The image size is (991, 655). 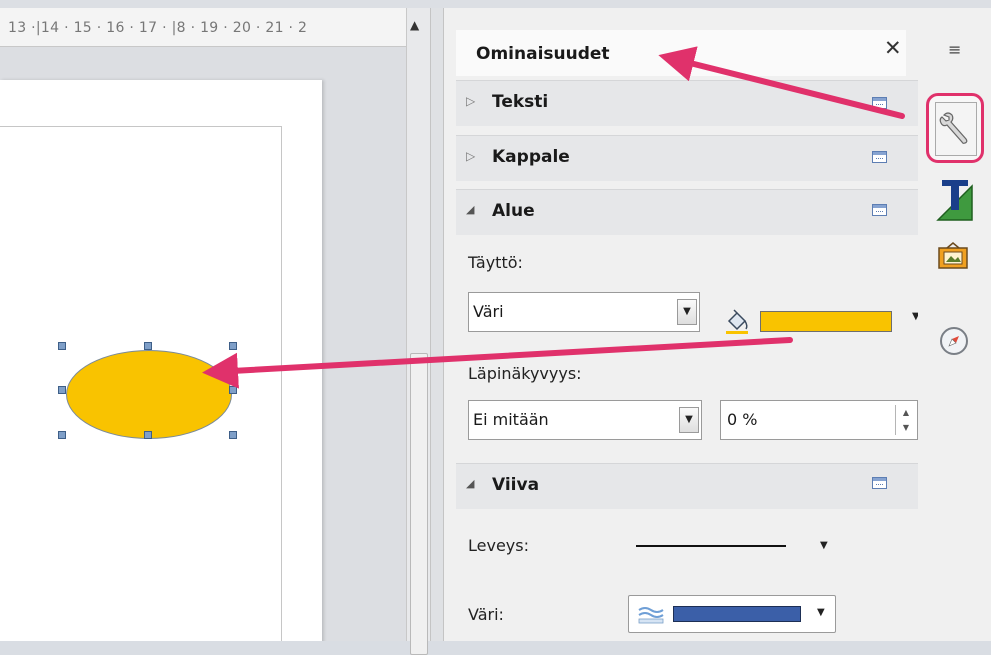 What do you see at coordinates (651, 615) in the screenshot?
I see `line-color-icon` at bounding box center [651, 615].